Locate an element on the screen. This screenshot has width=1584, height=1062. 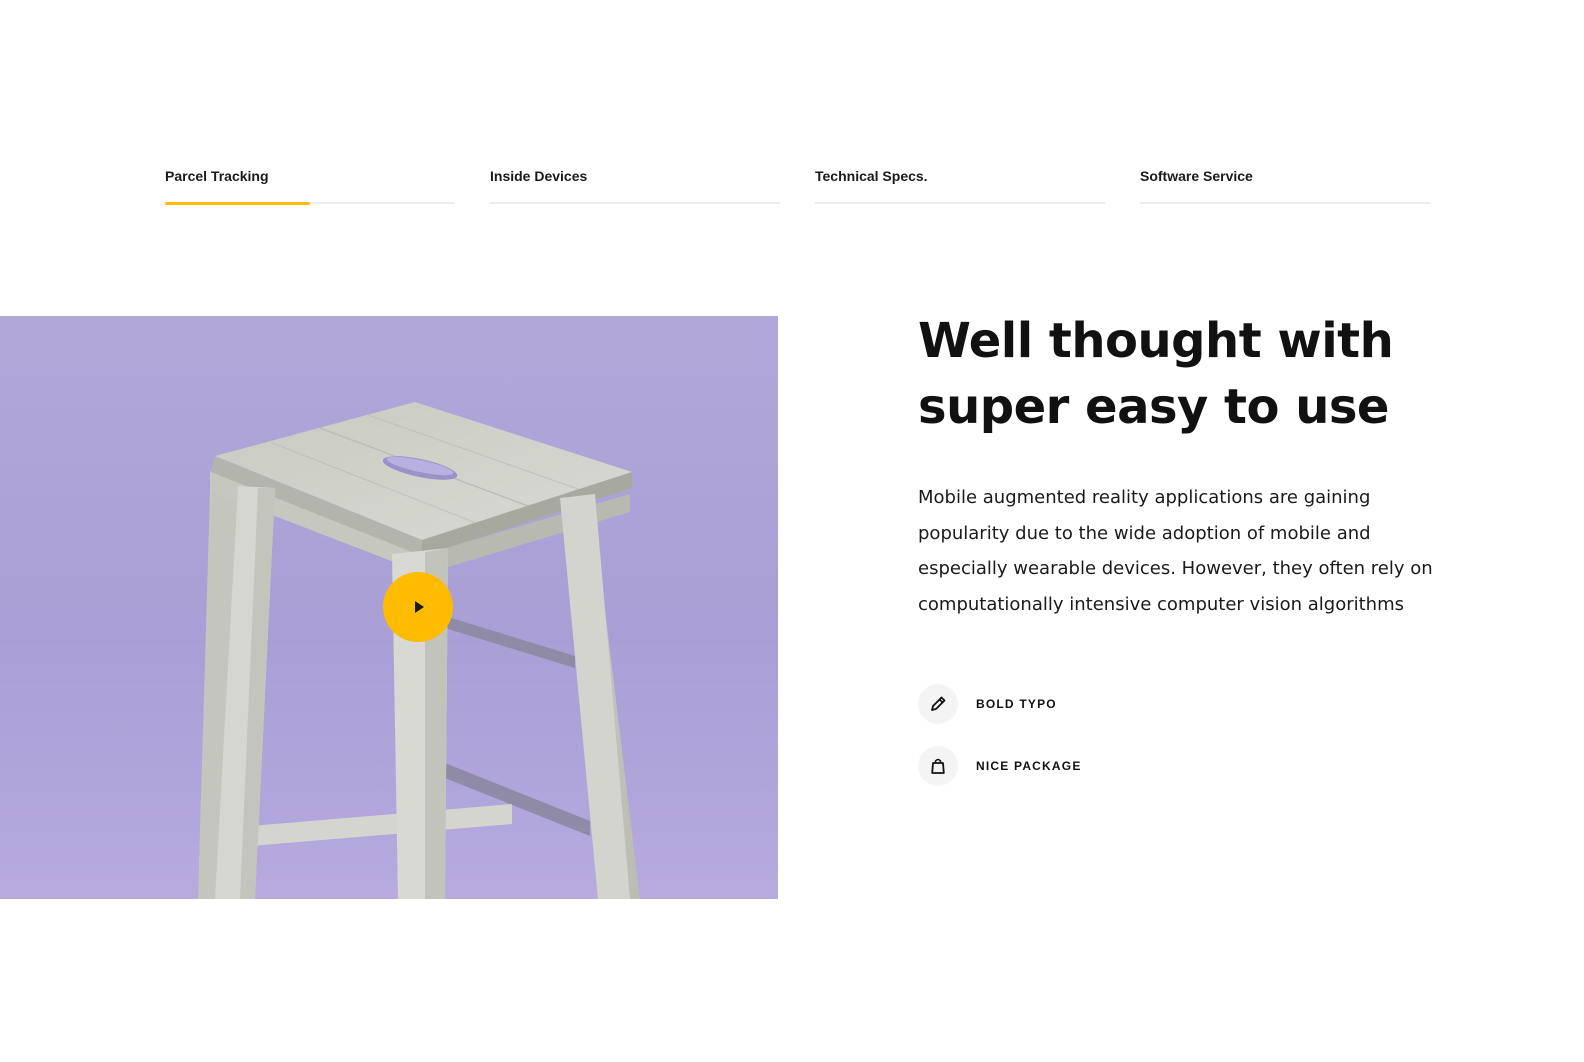
play-button is located at coordinates (418, 607).